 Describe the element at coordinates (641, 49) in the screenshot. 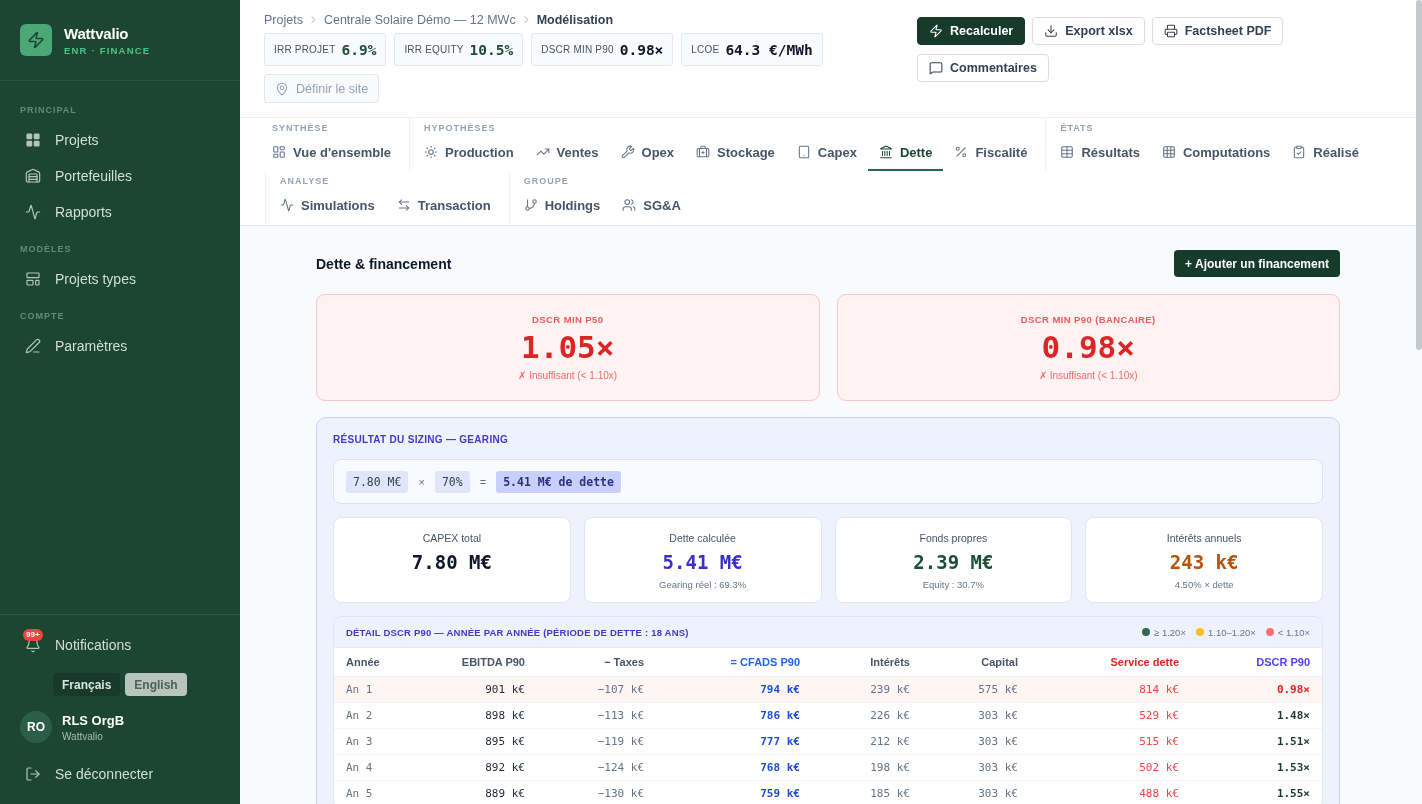

I see `kpi-value: 0.98×` at that location.